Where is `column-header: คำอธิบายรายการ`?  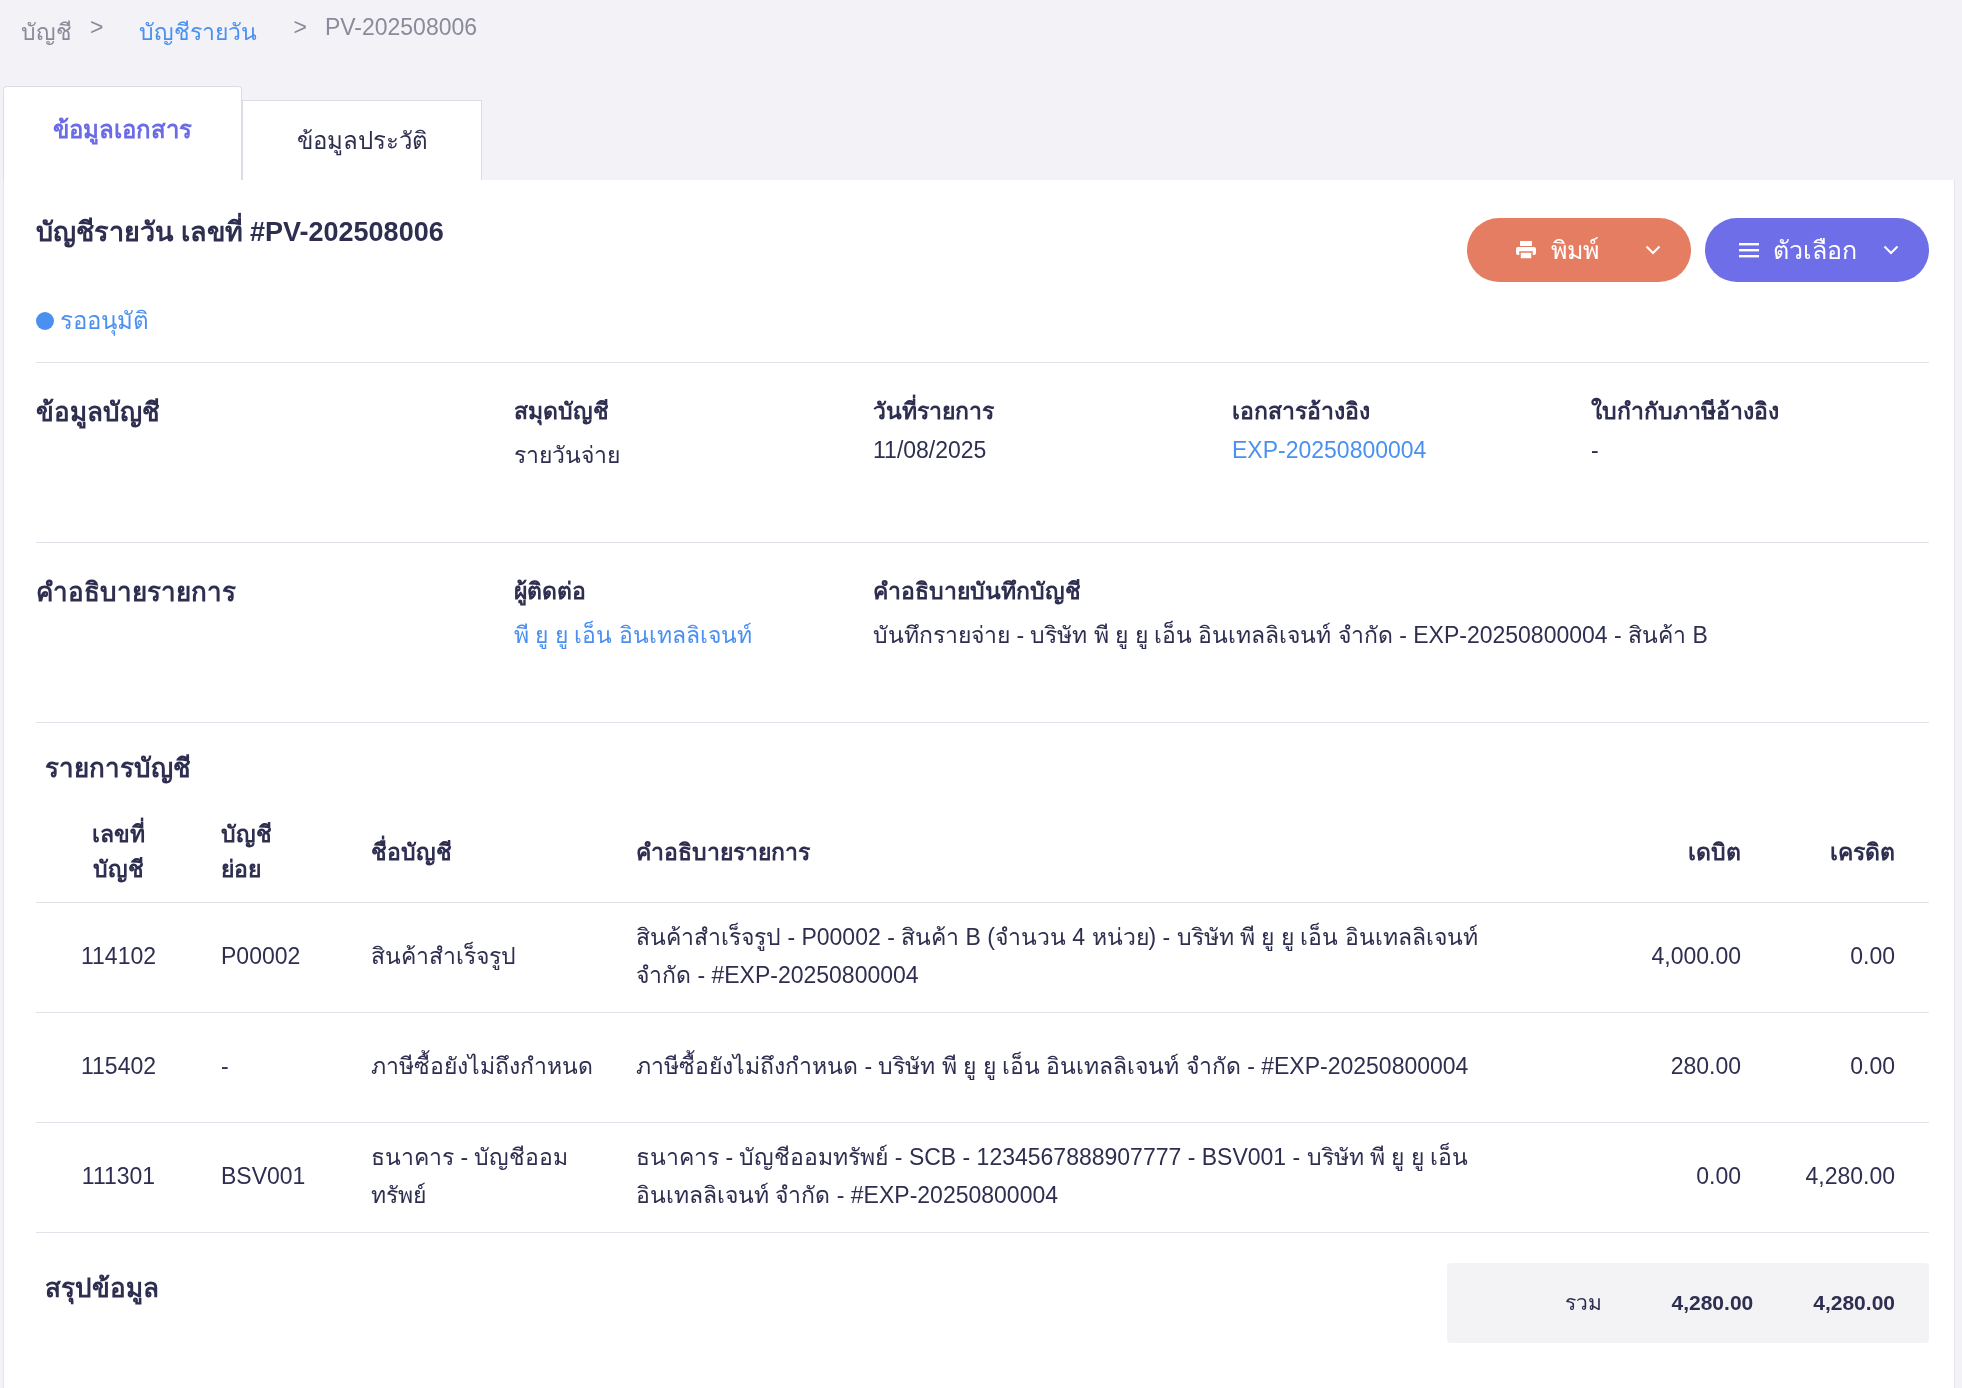
column-header: คำอธิบายรายการ is located at coordinates (1083, 852).